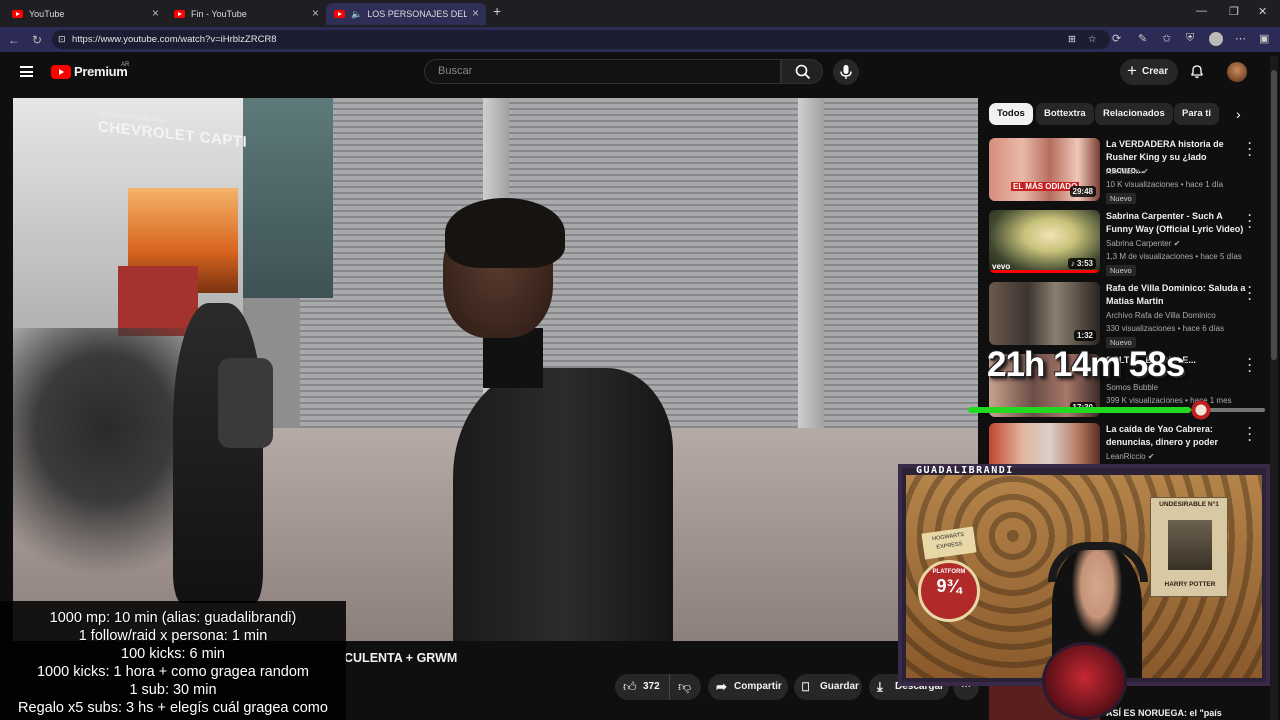  I want to click on youtube-premium-logo: Premium AR, so click(90, 70).